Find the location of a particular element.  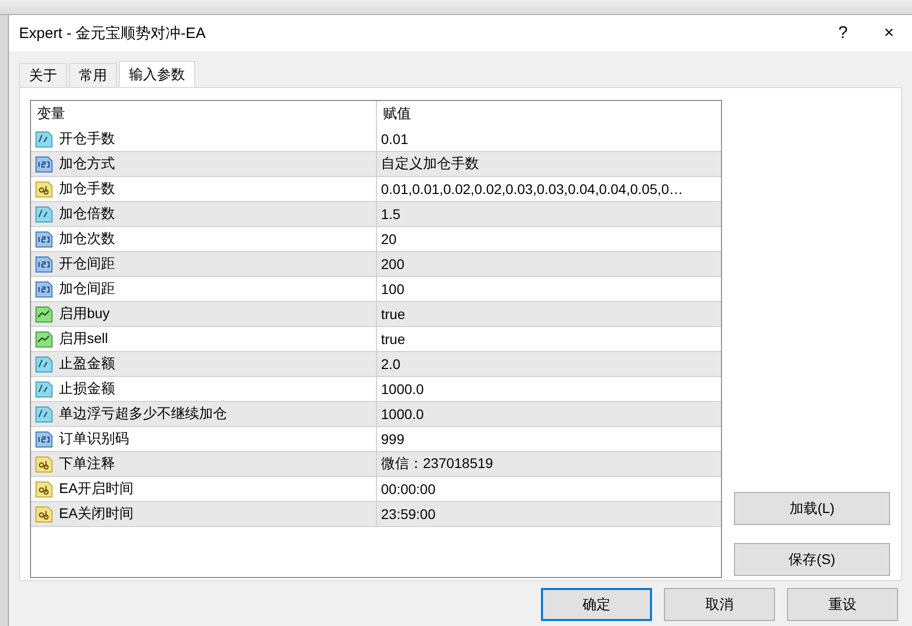

parameter-name: EA开启时间 is located at coordinates (96, 489).